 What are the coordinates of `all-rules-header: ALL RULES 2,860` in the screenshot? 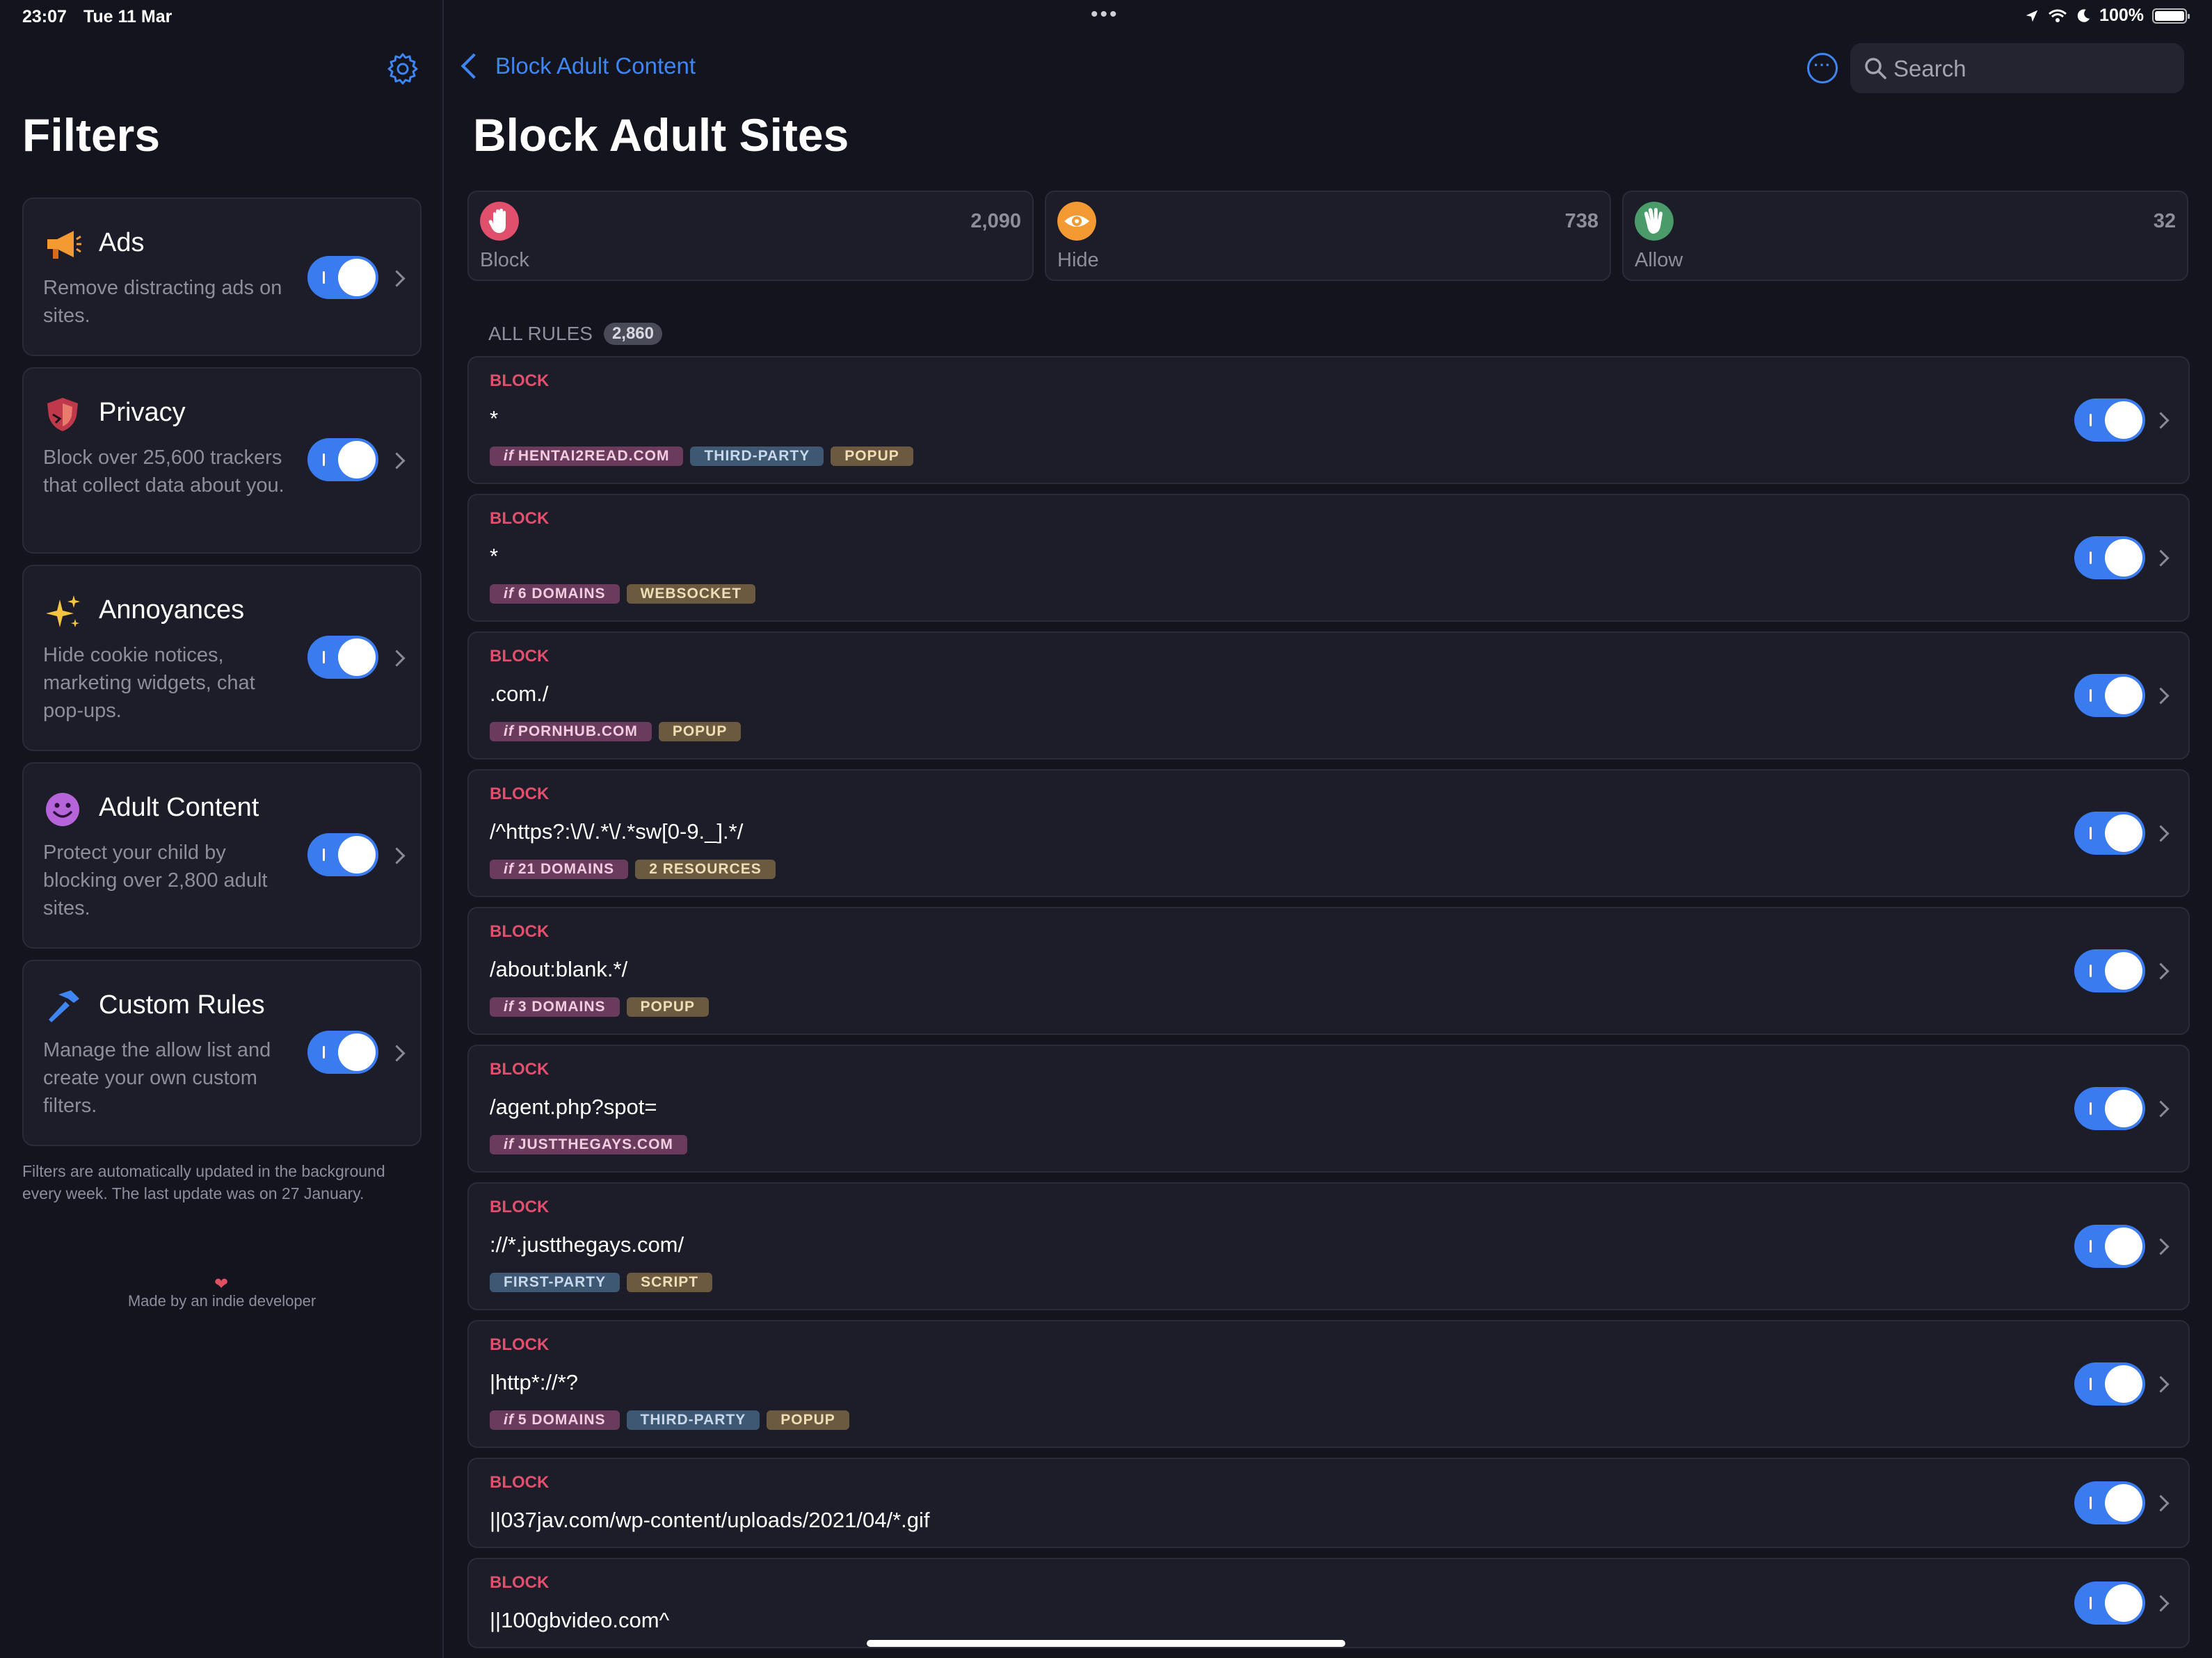 It's located at (575, 334).